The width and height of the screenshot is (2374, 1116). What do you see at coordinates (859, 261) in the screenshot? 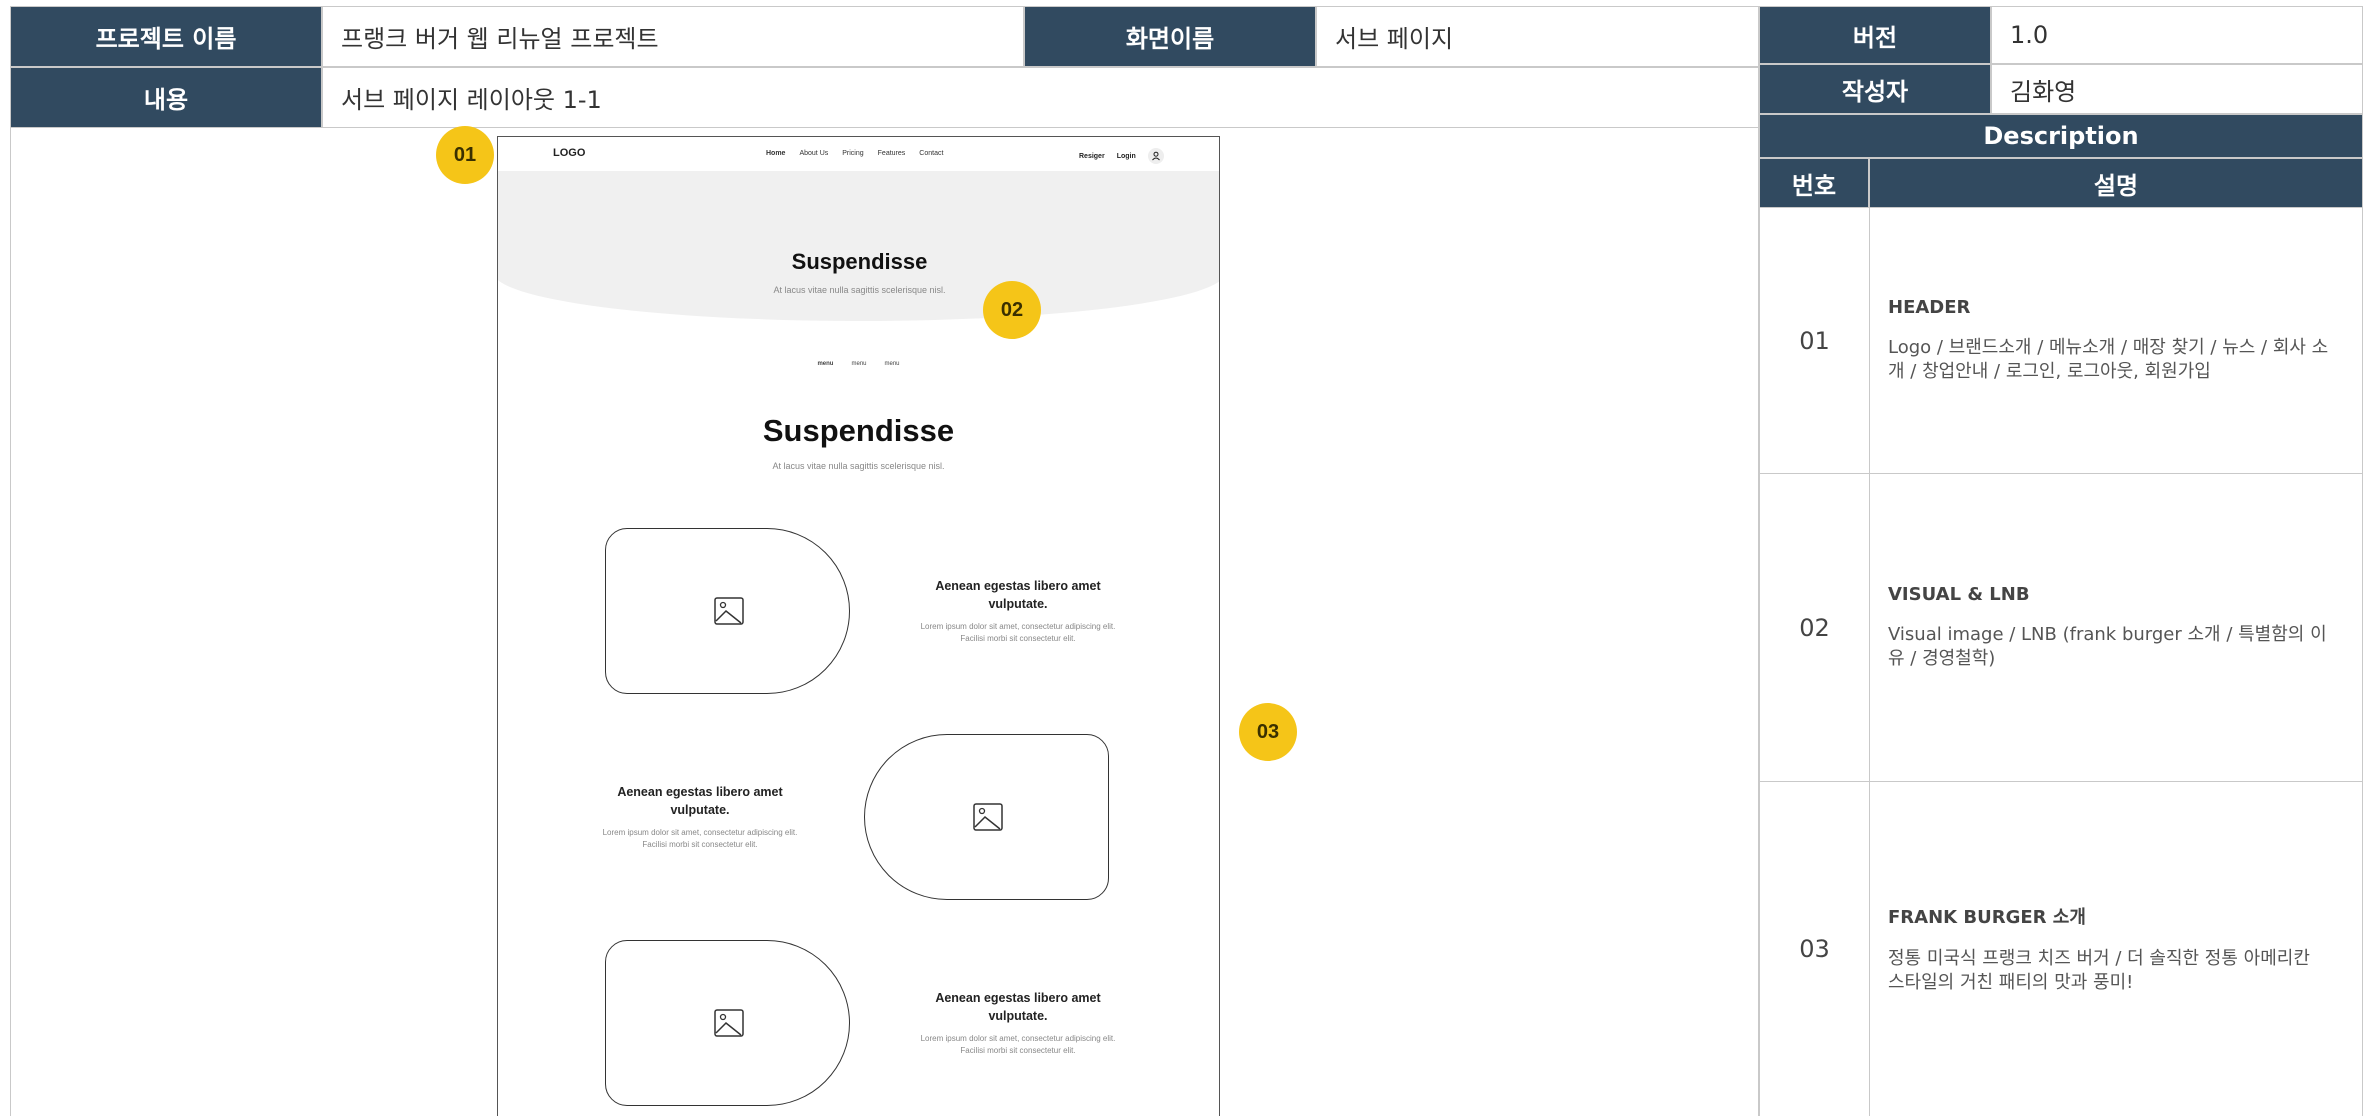
I see `visual-title: Suspendisse` at bounding box center [859, 261].